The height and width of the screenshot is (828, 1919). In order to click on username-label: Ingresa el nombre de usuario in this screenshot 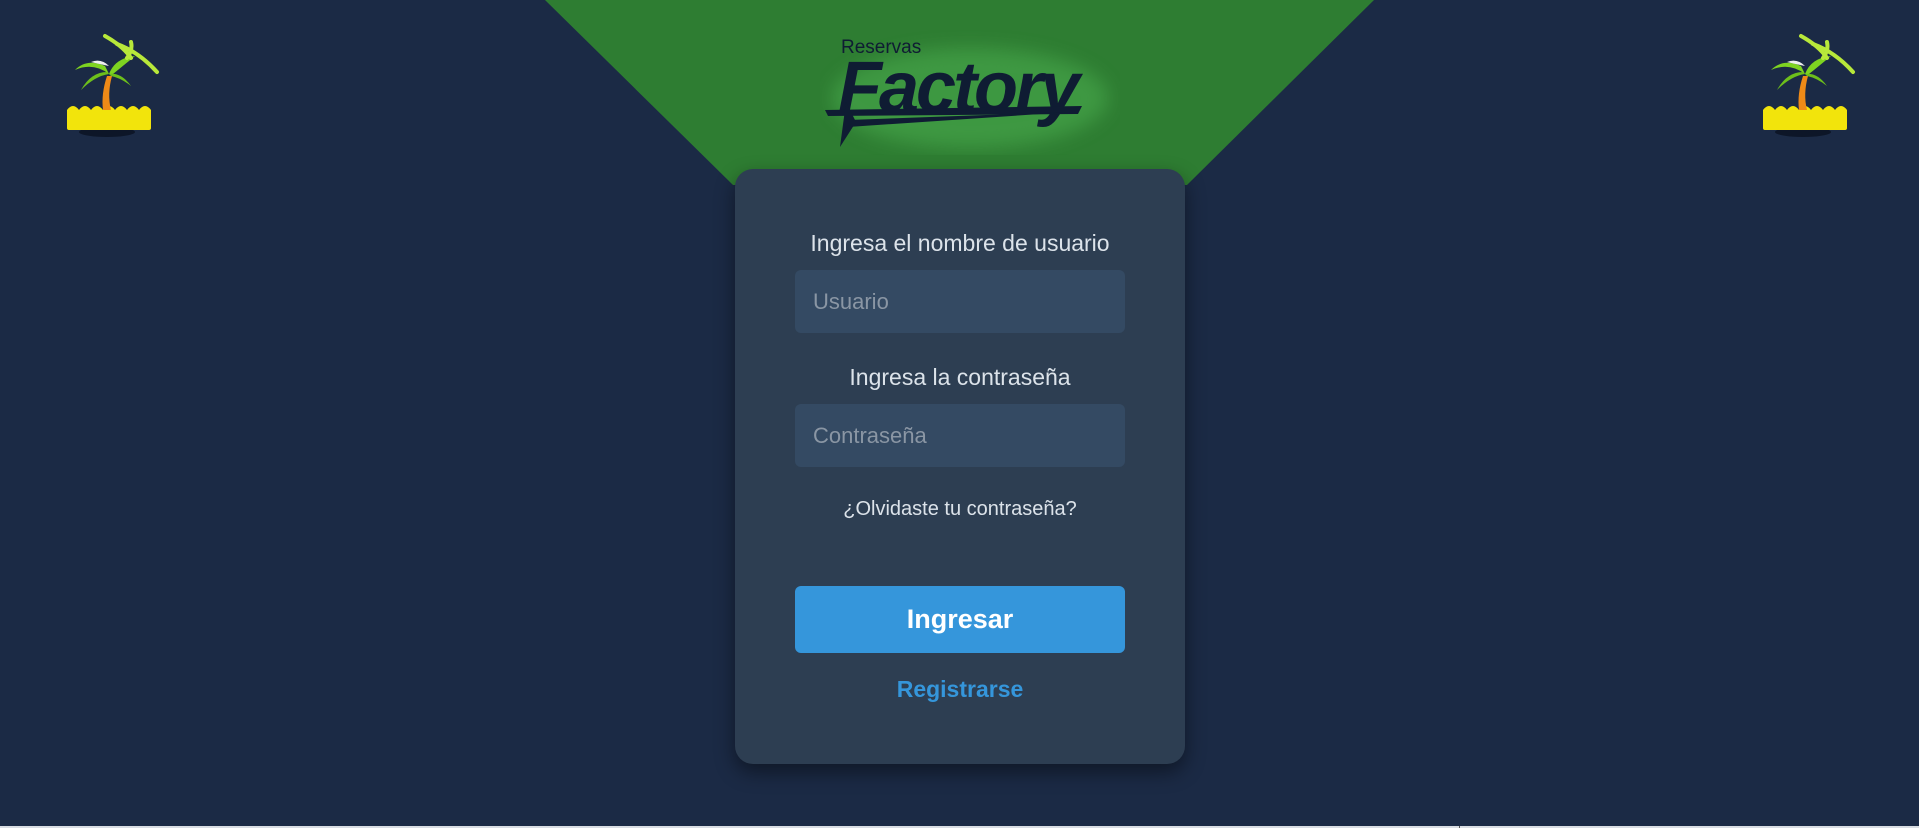, I will do `click(960, 243)`.